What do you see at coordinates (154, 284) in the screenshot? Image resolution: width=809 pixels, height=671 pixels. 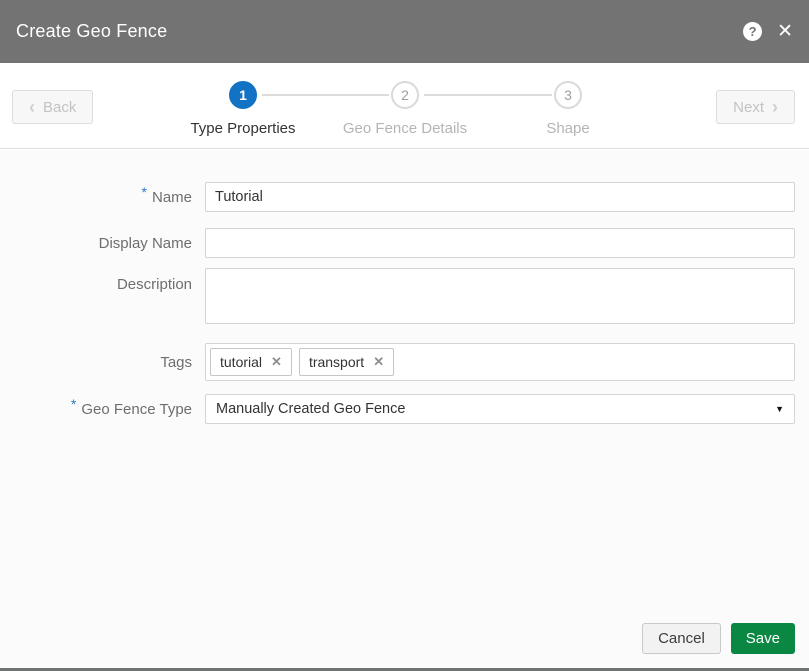 I see `description-label: Description` at bounding box center [154, 284].